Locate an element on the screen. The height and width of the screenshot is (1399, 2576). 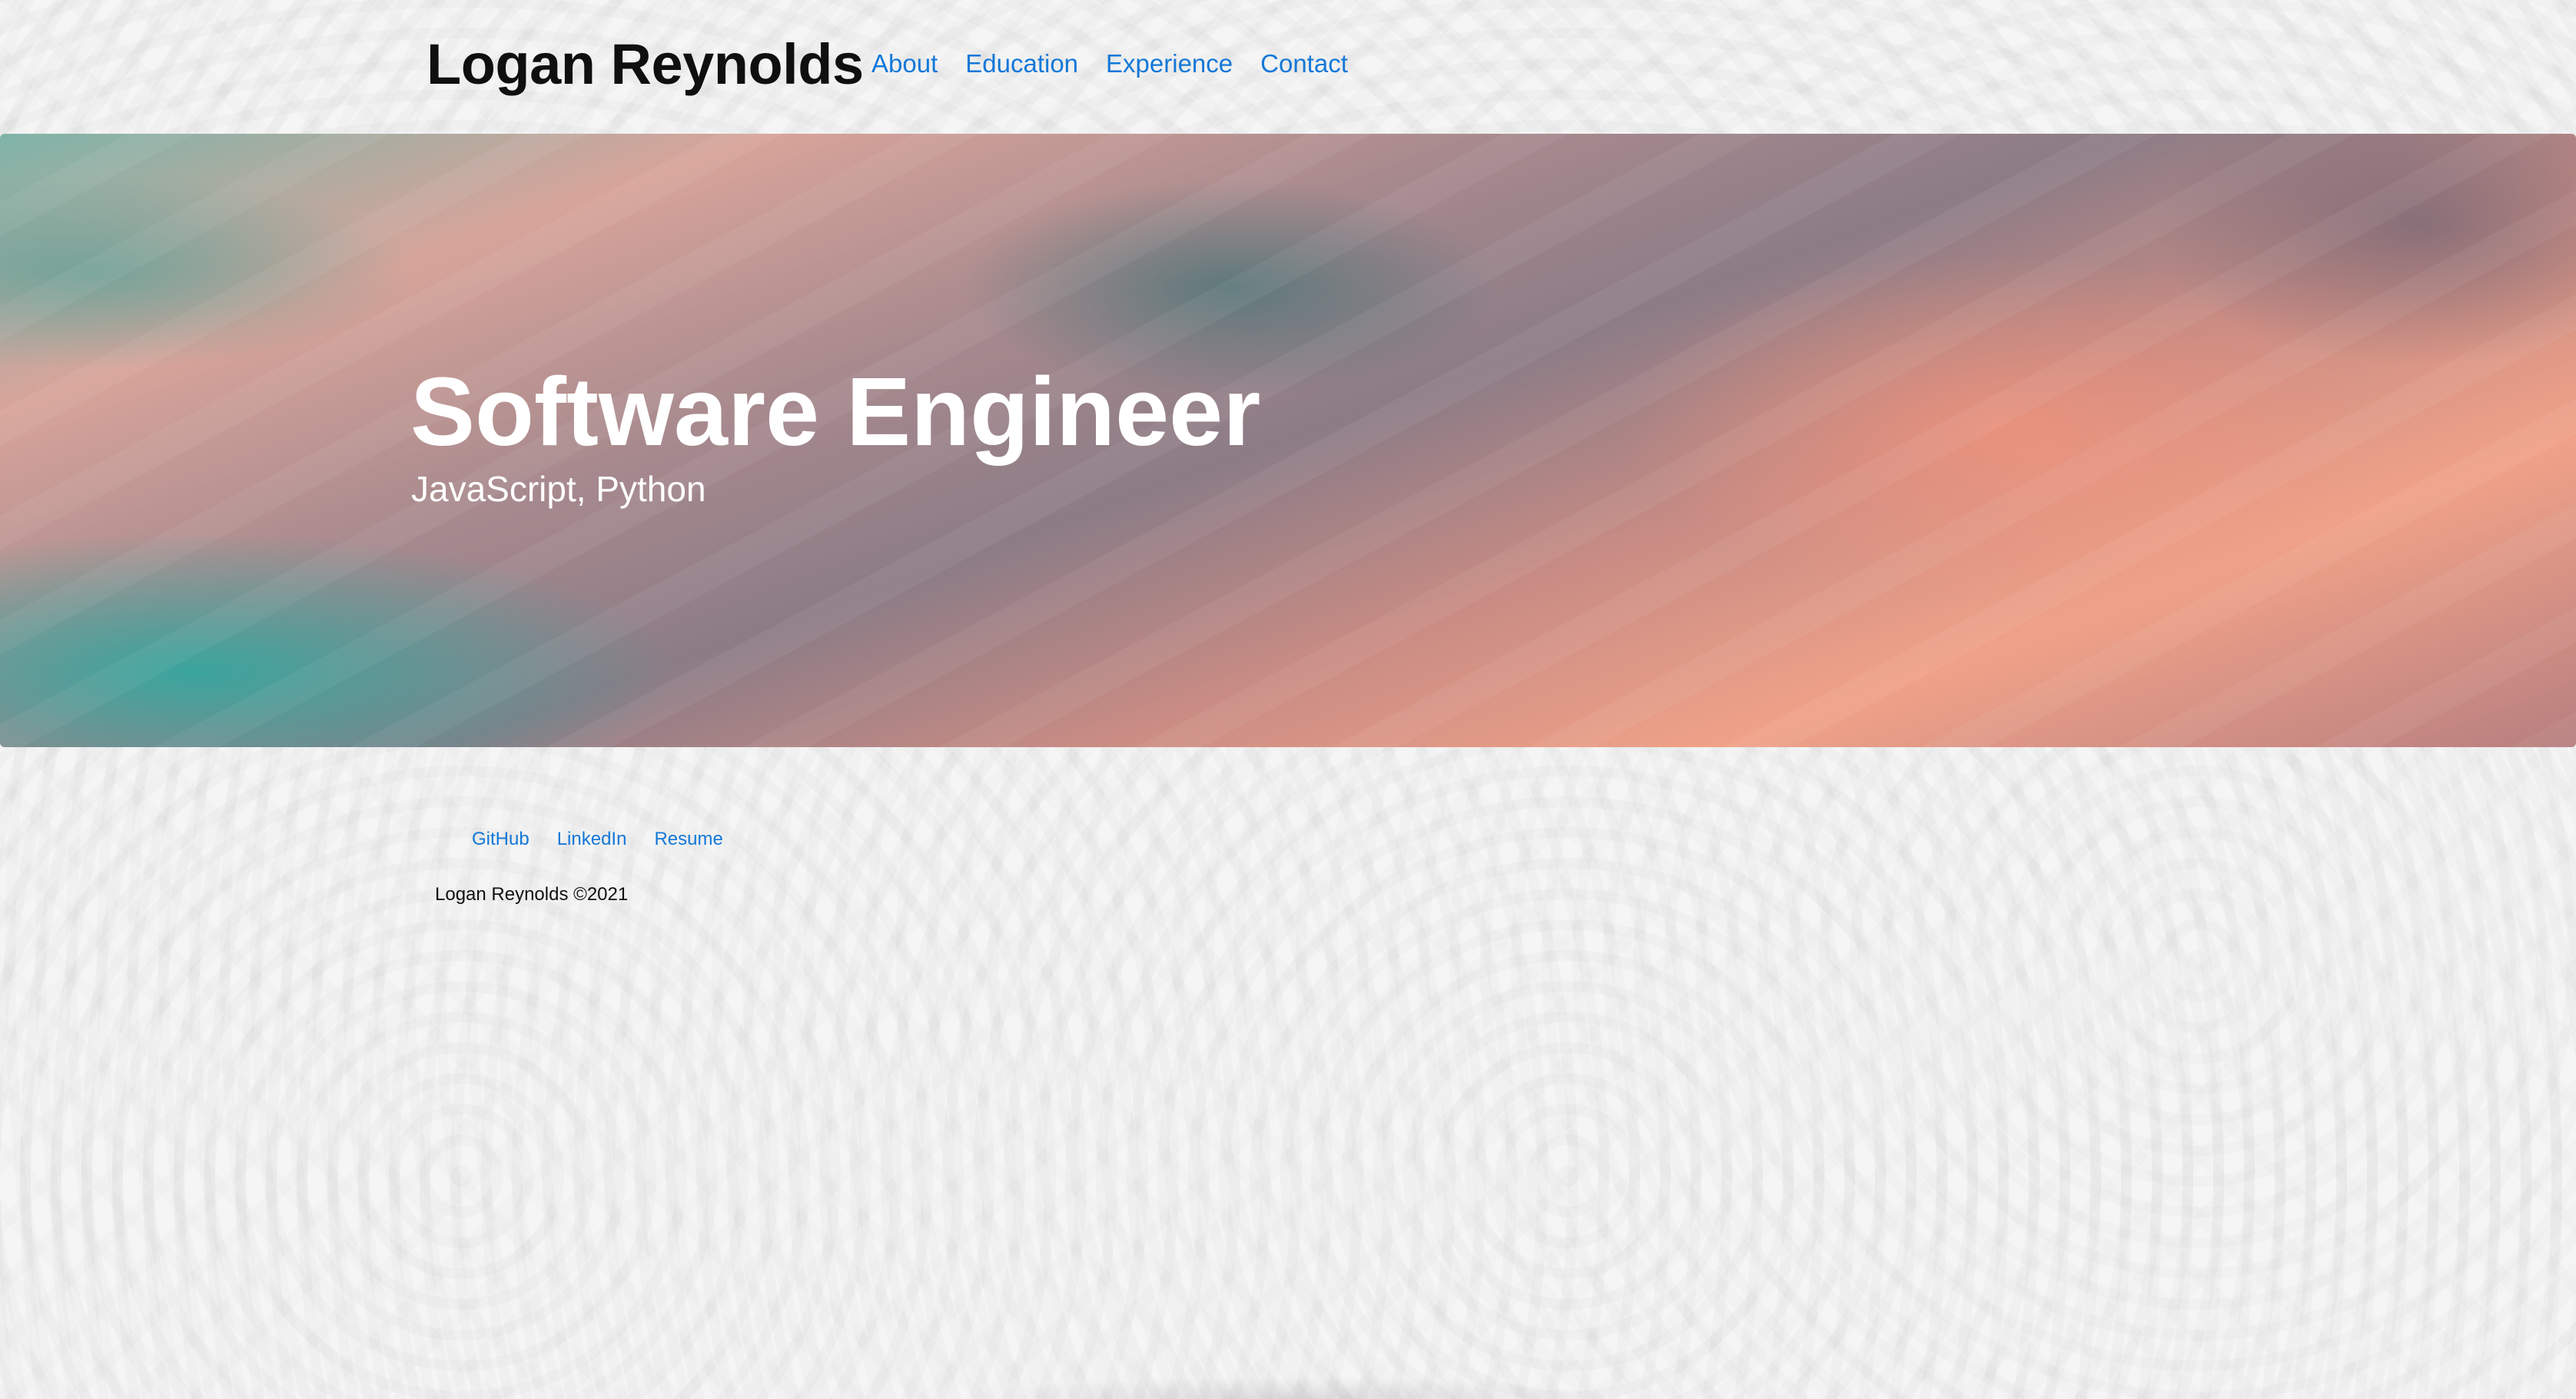
nav-link-experience: Experience is located at coordinates (1169, 64).